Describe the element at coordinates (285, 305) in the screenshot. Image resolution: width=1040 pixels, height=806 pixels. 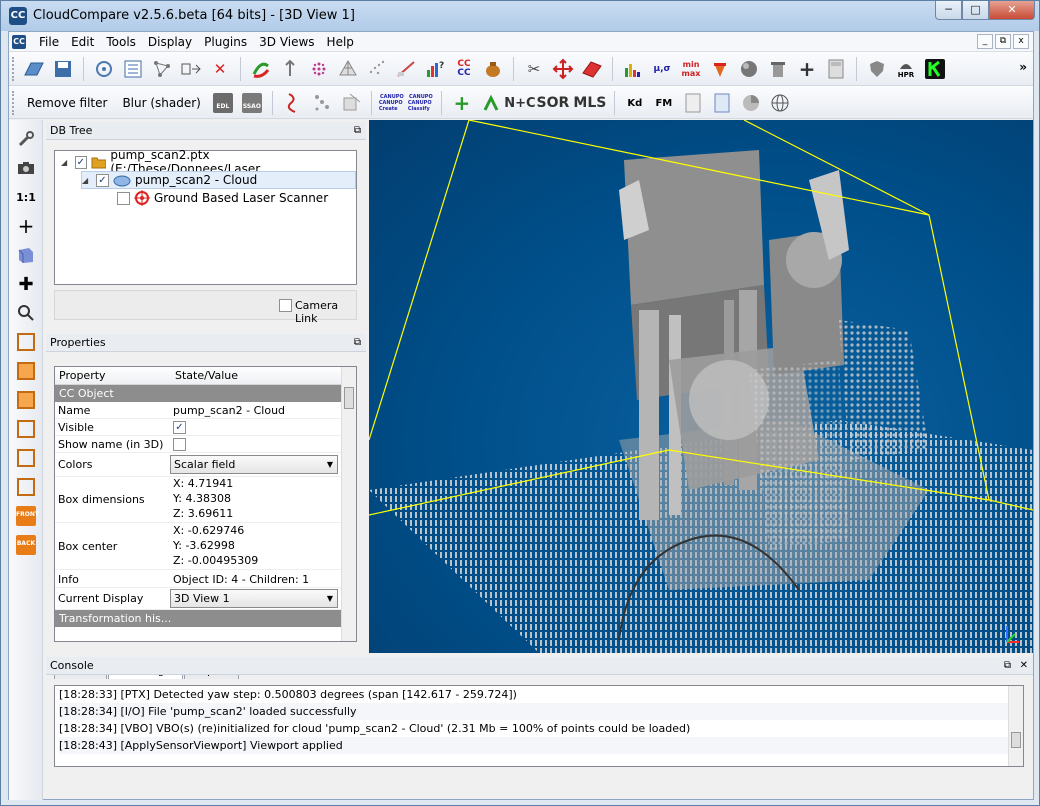
I see `camera-link-checkbox` at that location.